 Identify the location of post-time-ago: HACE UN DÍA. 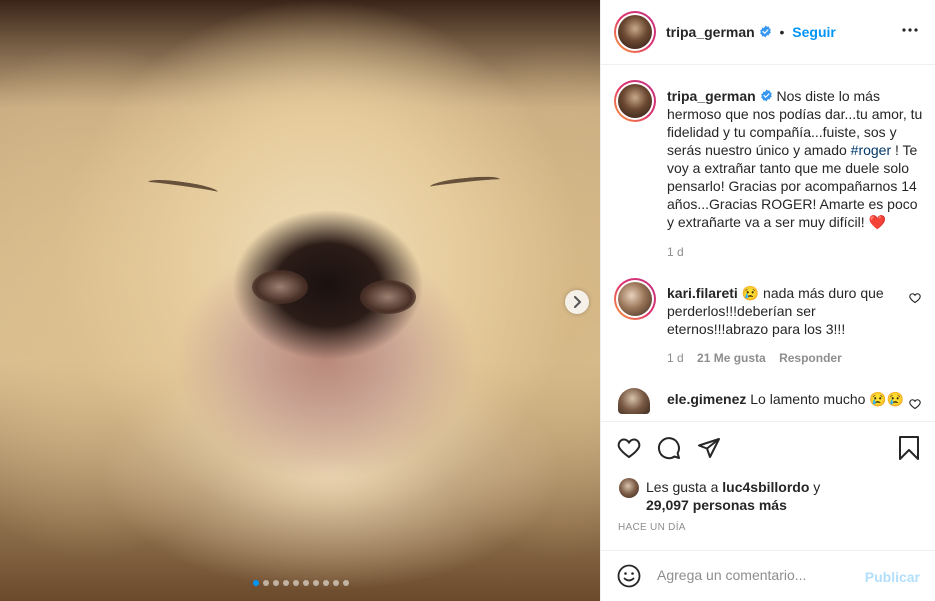
(652, 527).